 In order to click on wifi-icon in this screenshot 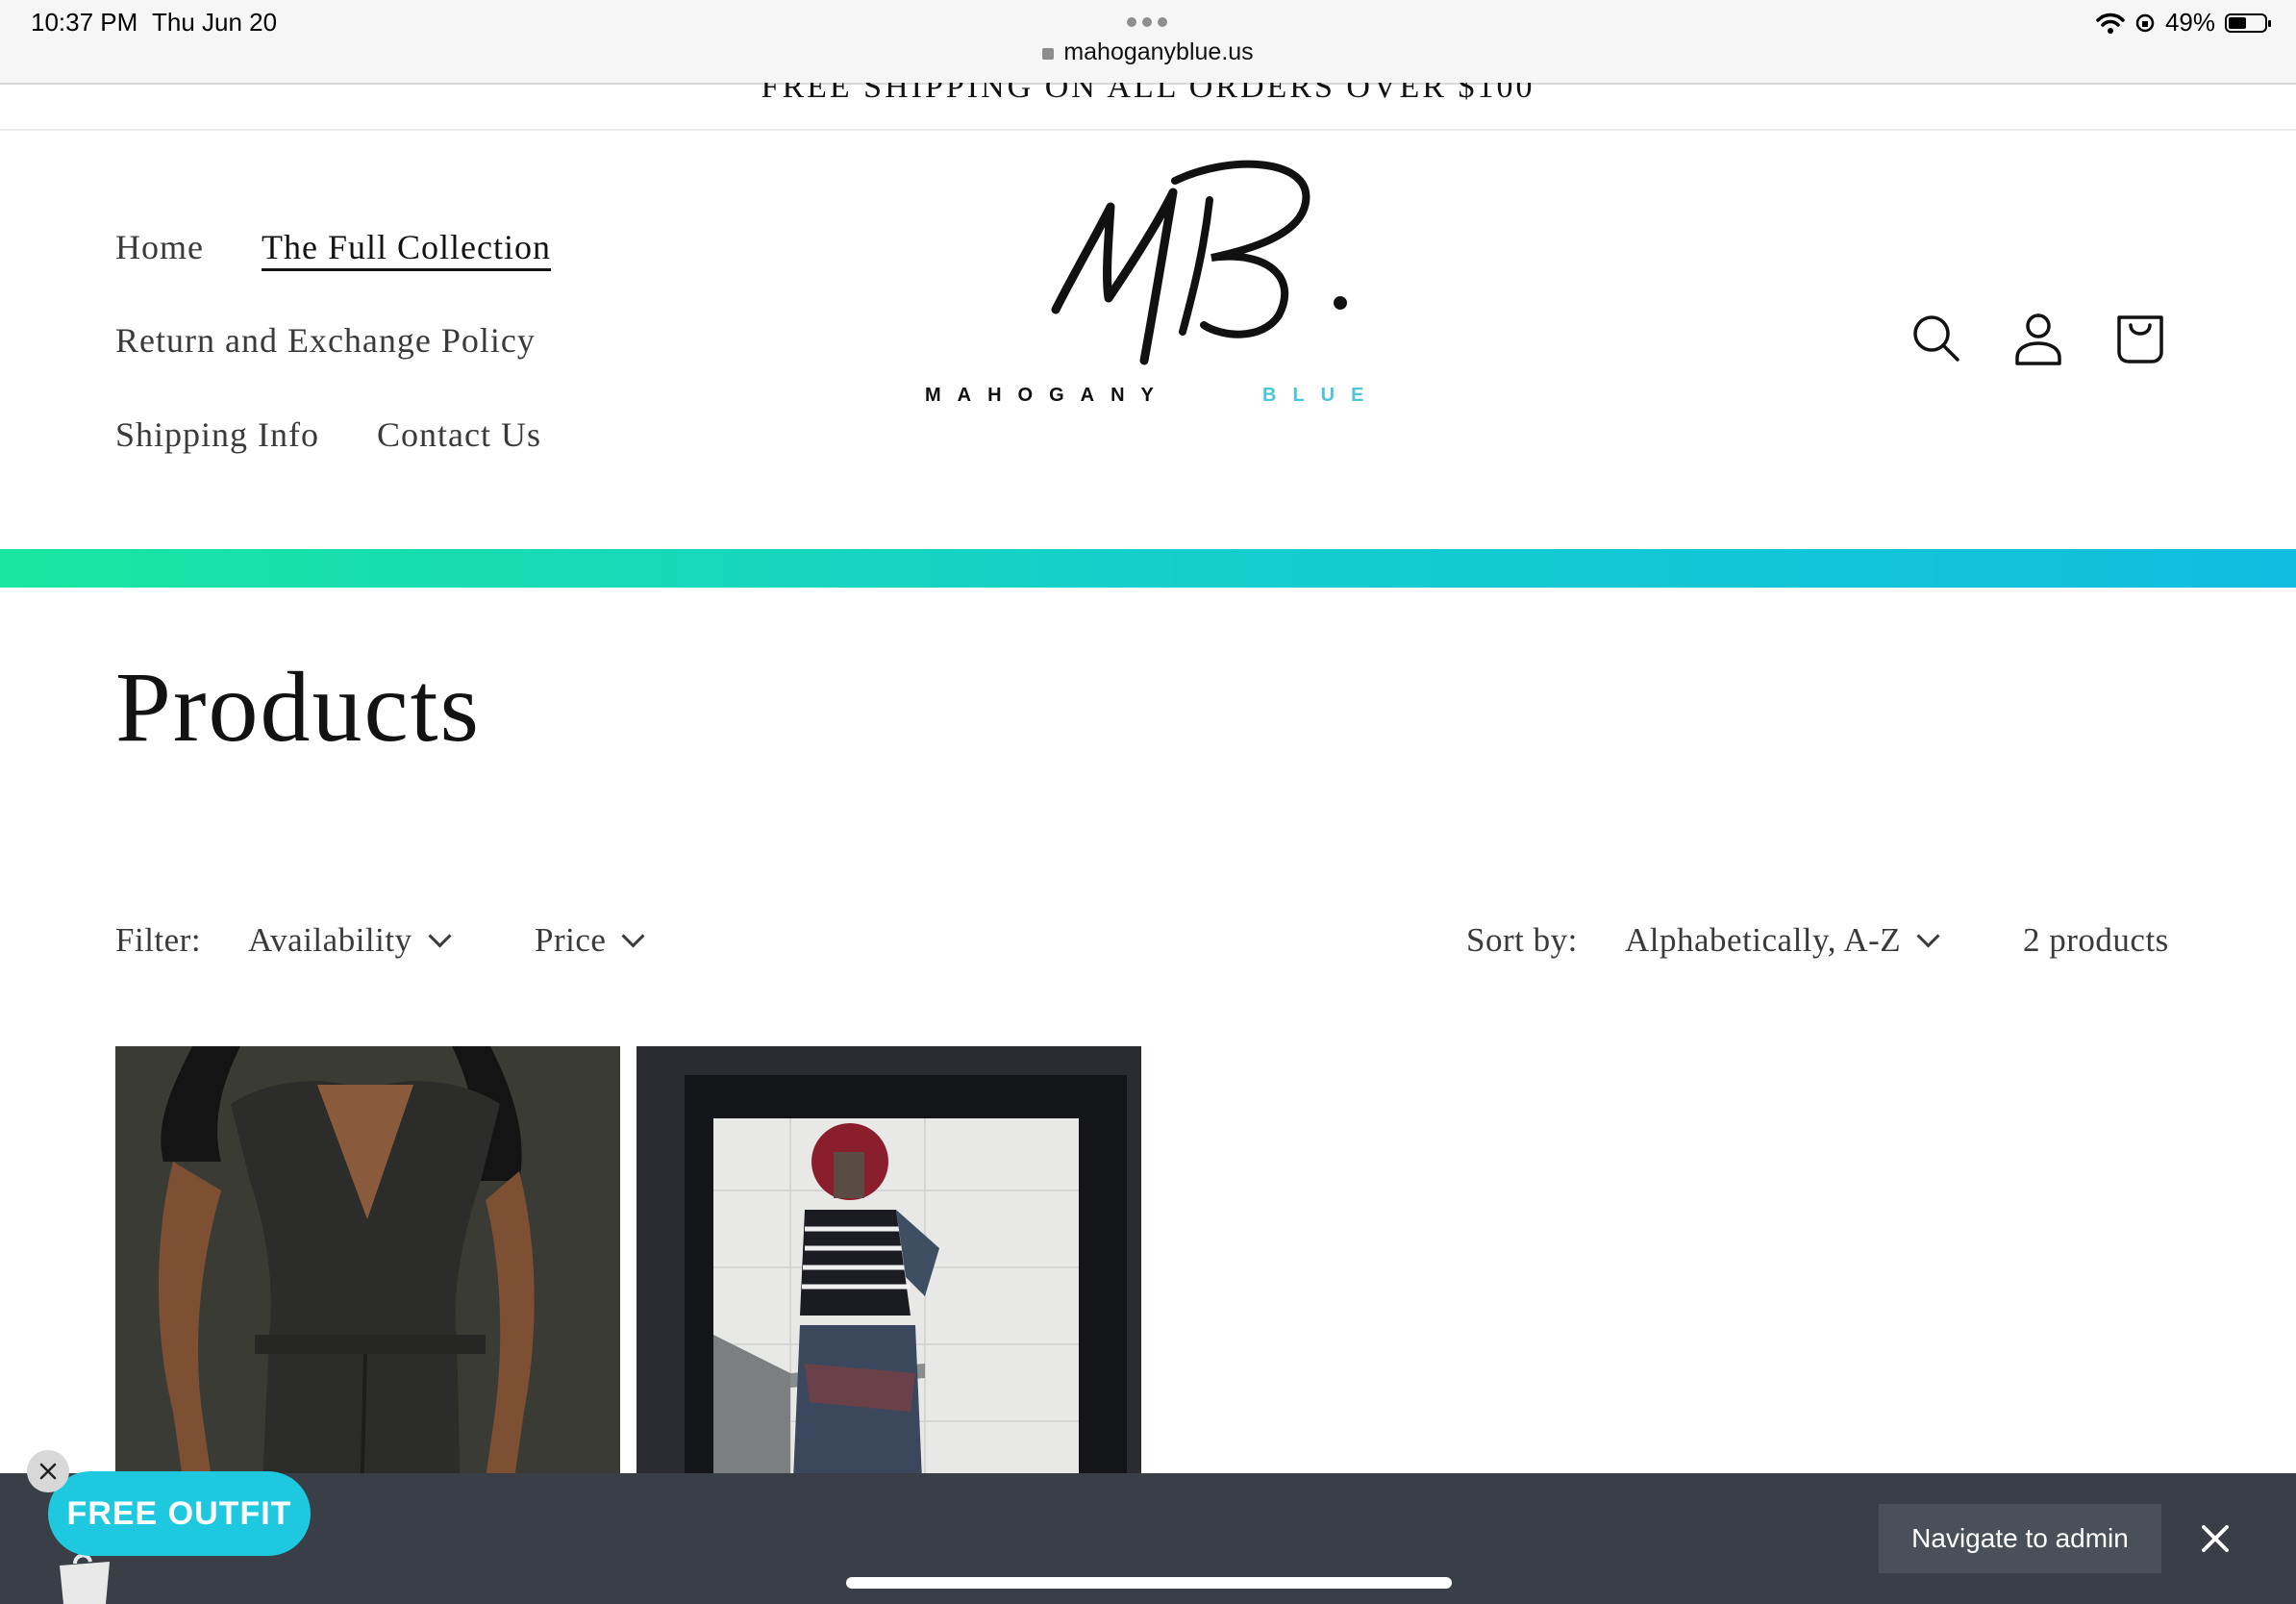, I will do `click(2110, 23)`.